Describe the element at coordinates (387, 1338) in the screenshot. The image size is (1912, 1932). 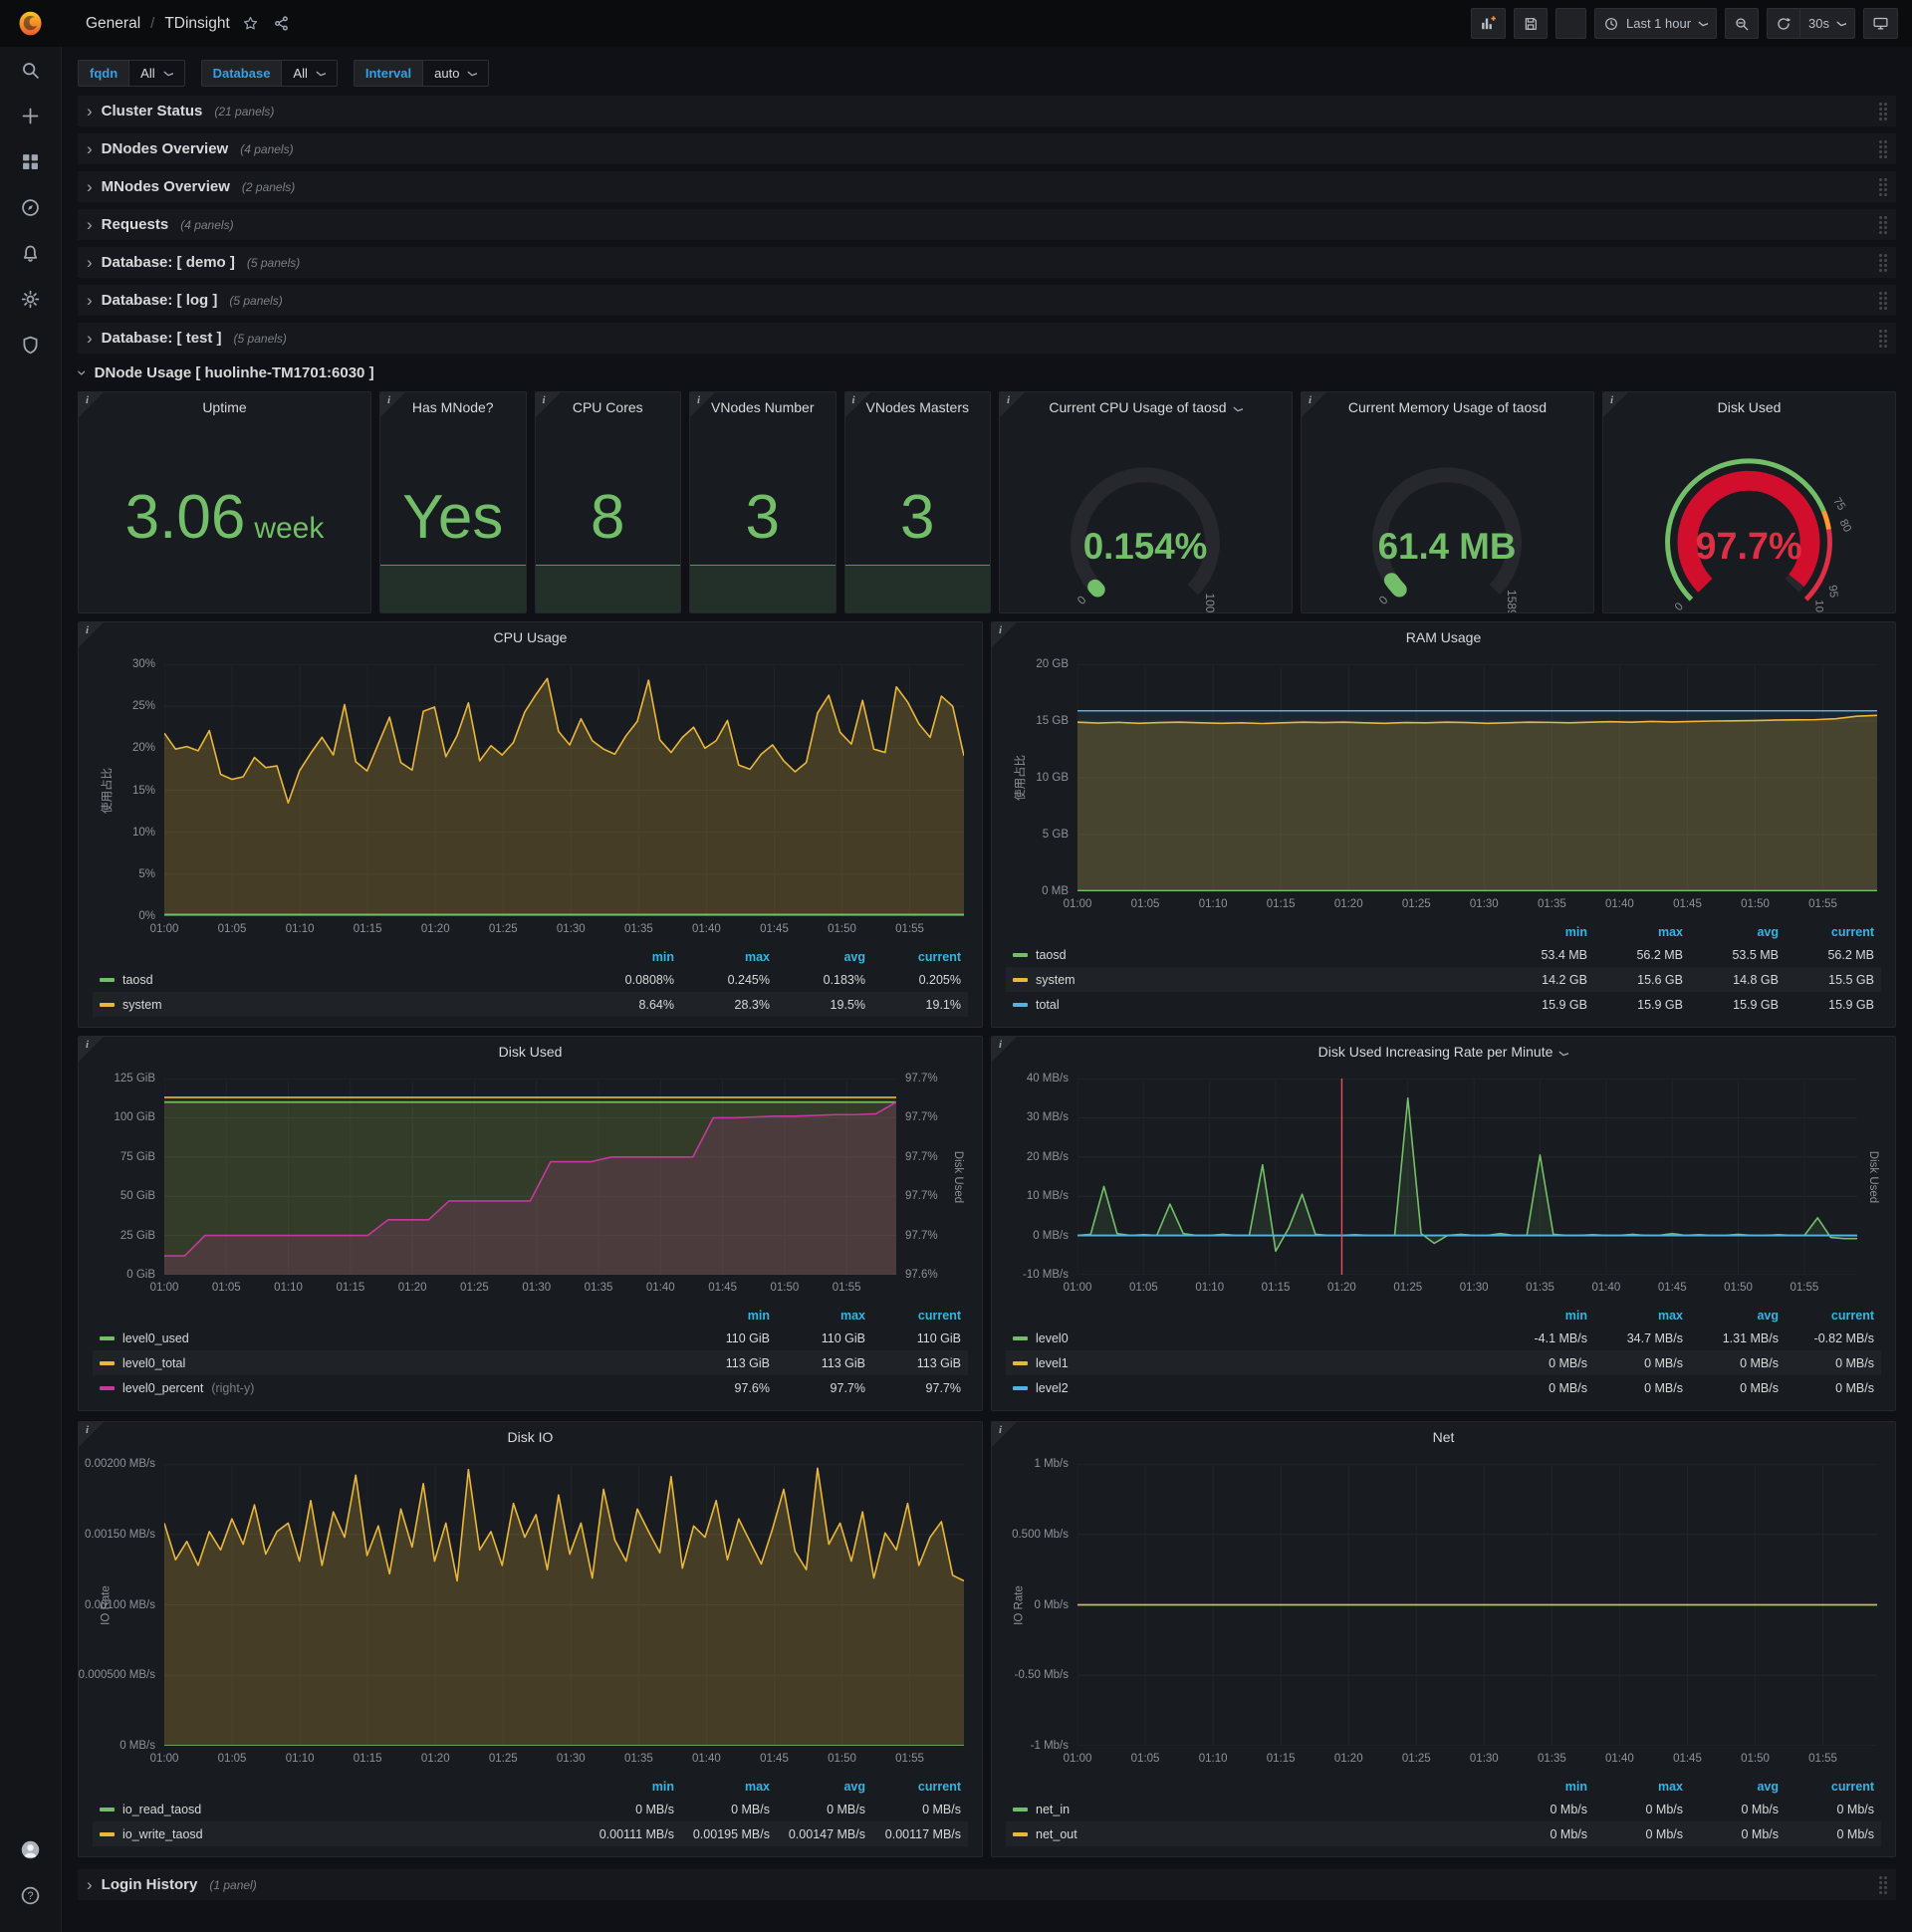
I see `legend-series-toggle: level0_used` at that location.